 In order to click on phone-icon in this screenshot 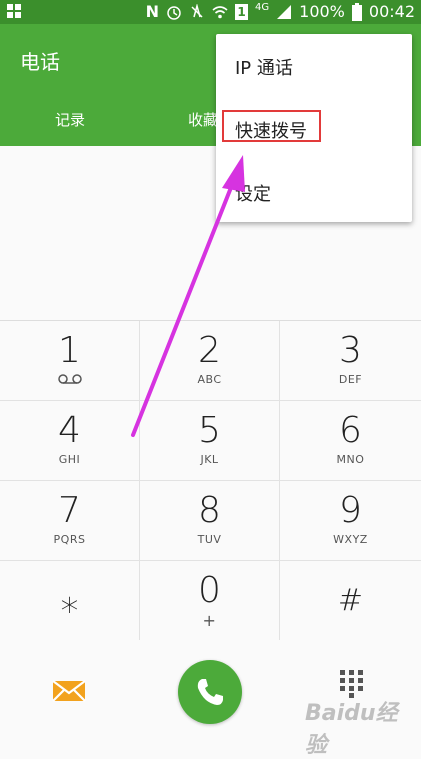, I will do `click(210, 692)`.